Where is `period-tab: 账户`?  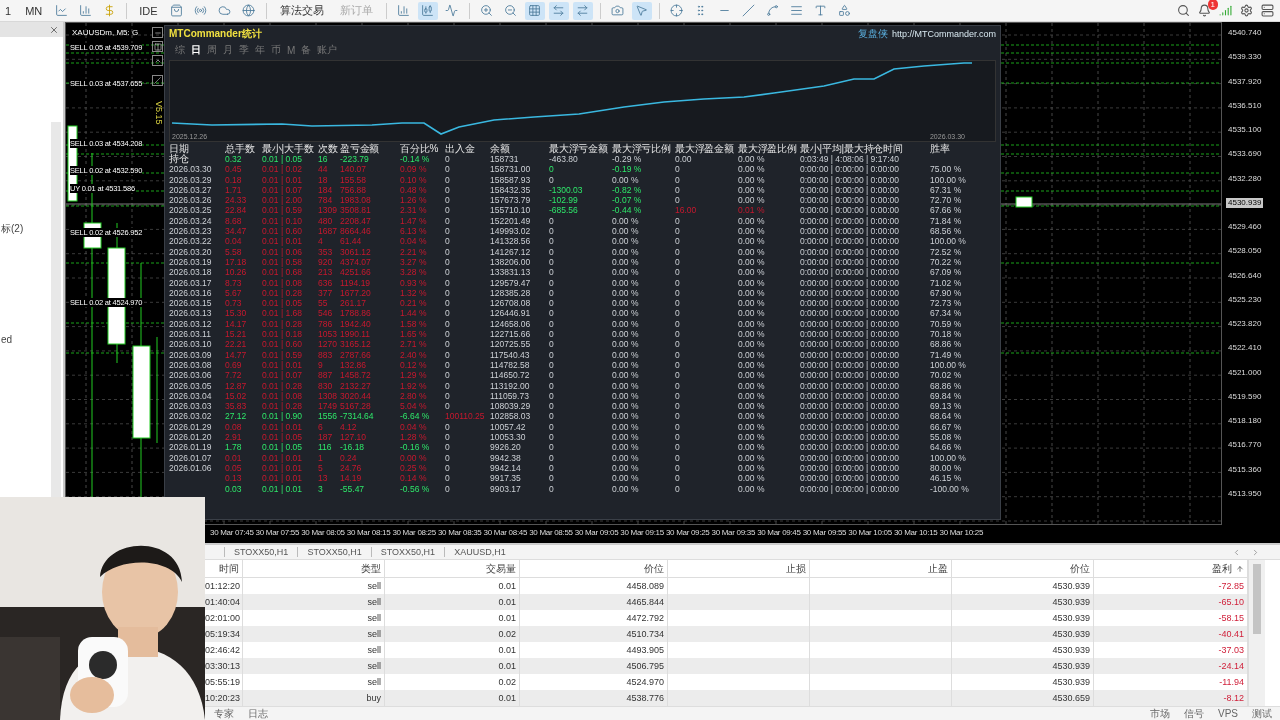
period-tab: 账户 is located at coordinates (327, 50).